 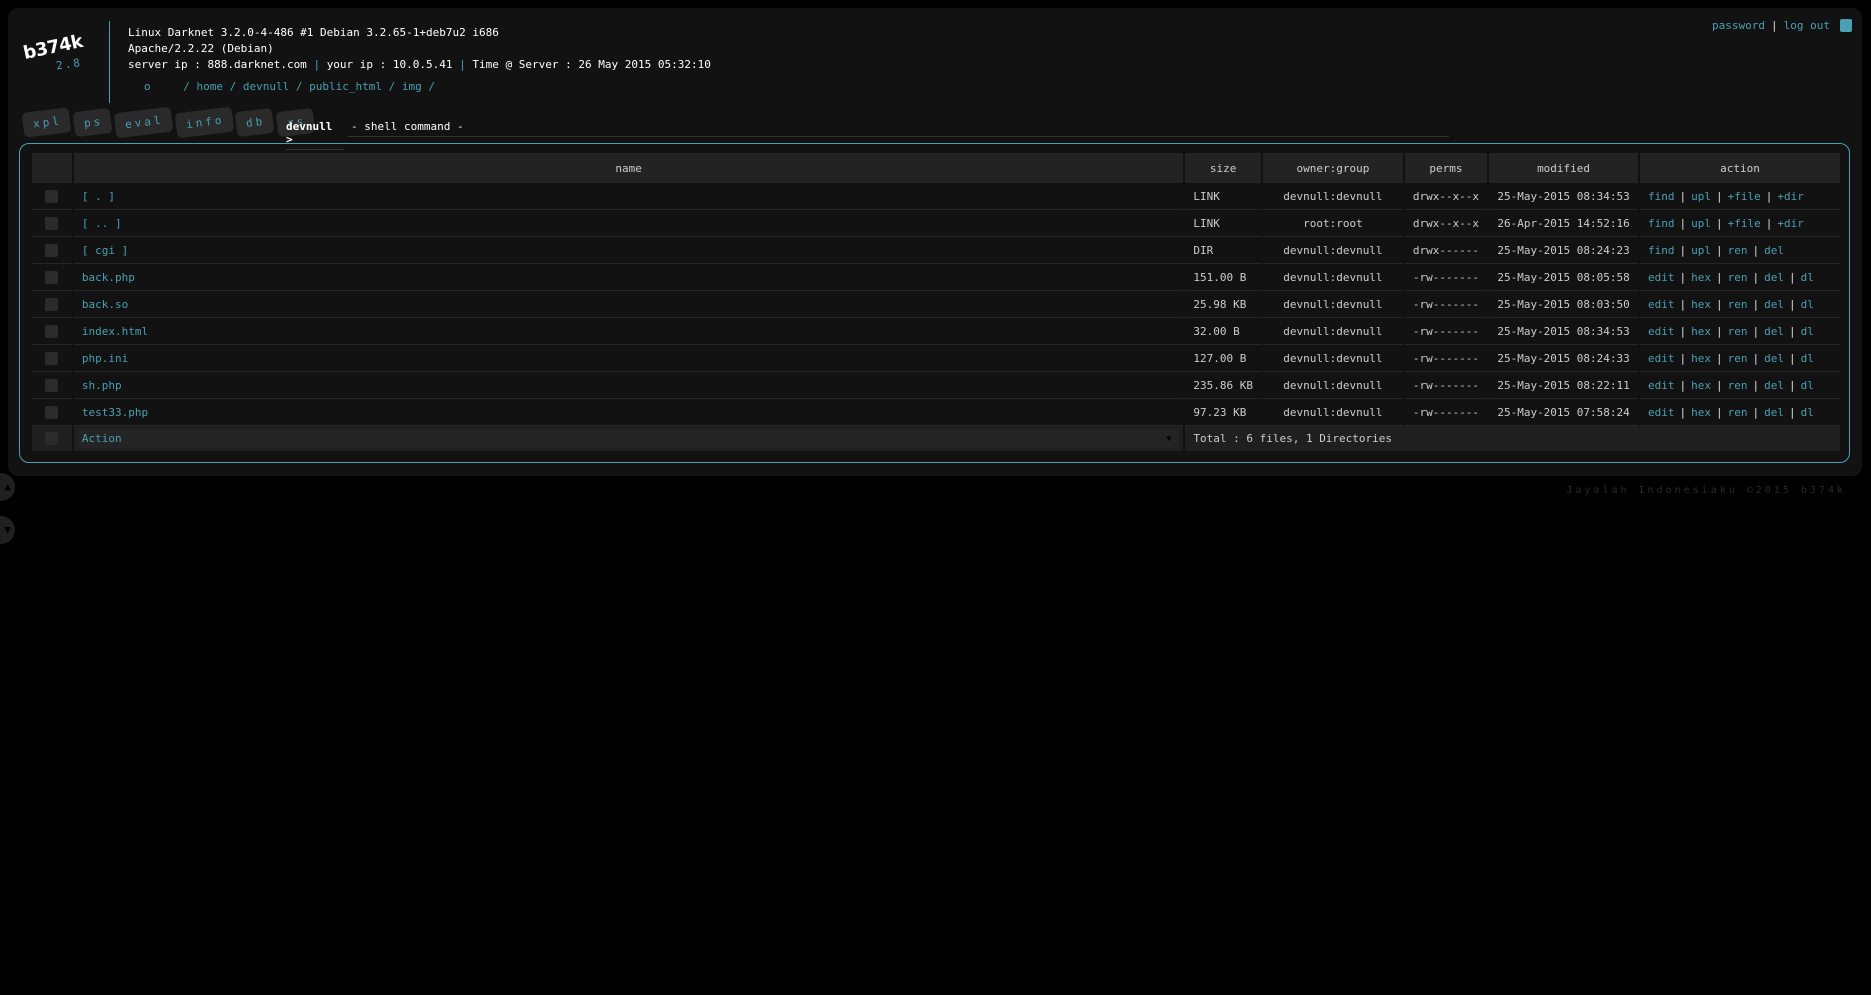 What do you see at coordinates (254, 122) in the screenshot?
I see `tab-db: db` at bounding box center [254, 122].